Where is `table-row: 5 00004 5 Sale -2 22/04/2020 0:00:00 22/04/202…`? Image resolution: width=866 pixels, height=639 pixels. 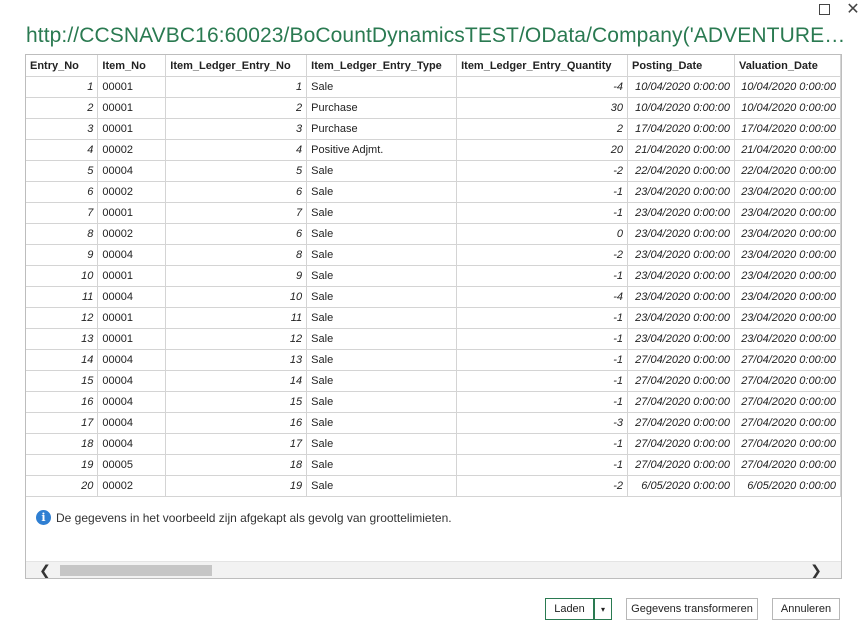 table-row: 5 00004 5 Sale -2 22/04/2020 0:00:00 22/04/202… is located at coordinates (433, 171).